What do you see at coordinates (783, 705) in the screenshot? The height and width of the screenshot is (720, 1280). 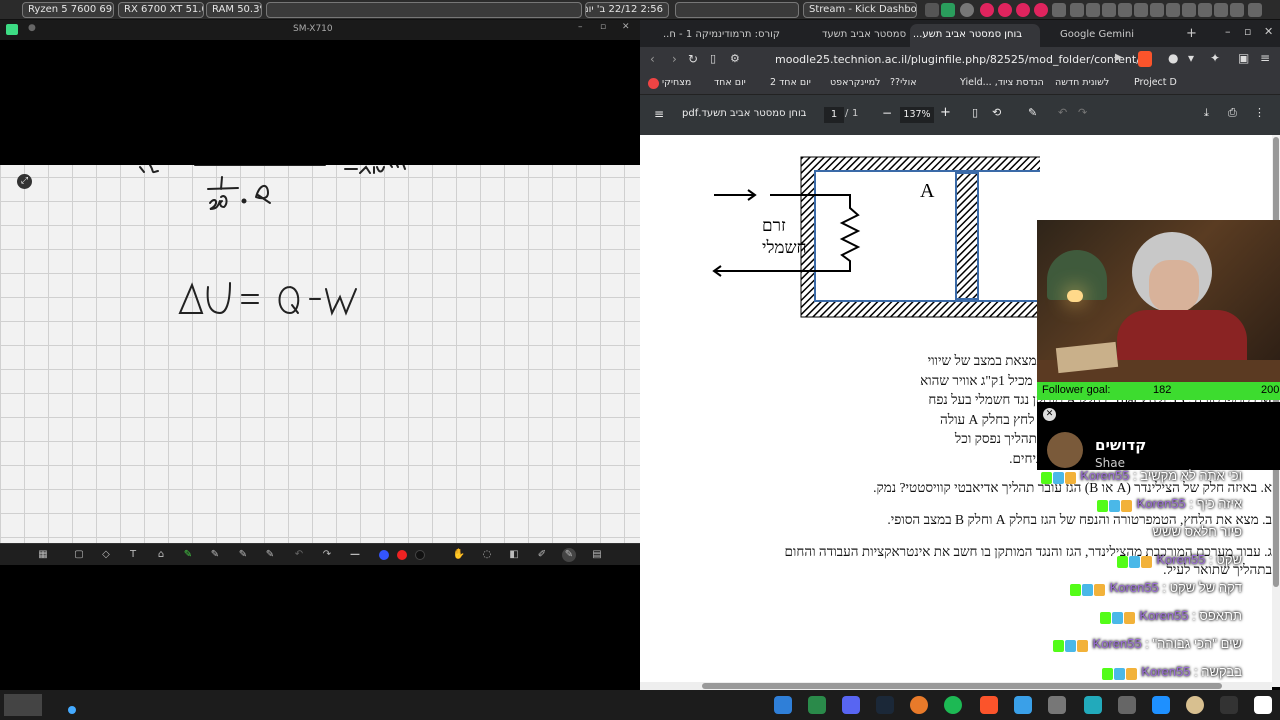 I see `start-icon` at bounding box center [783, 705].